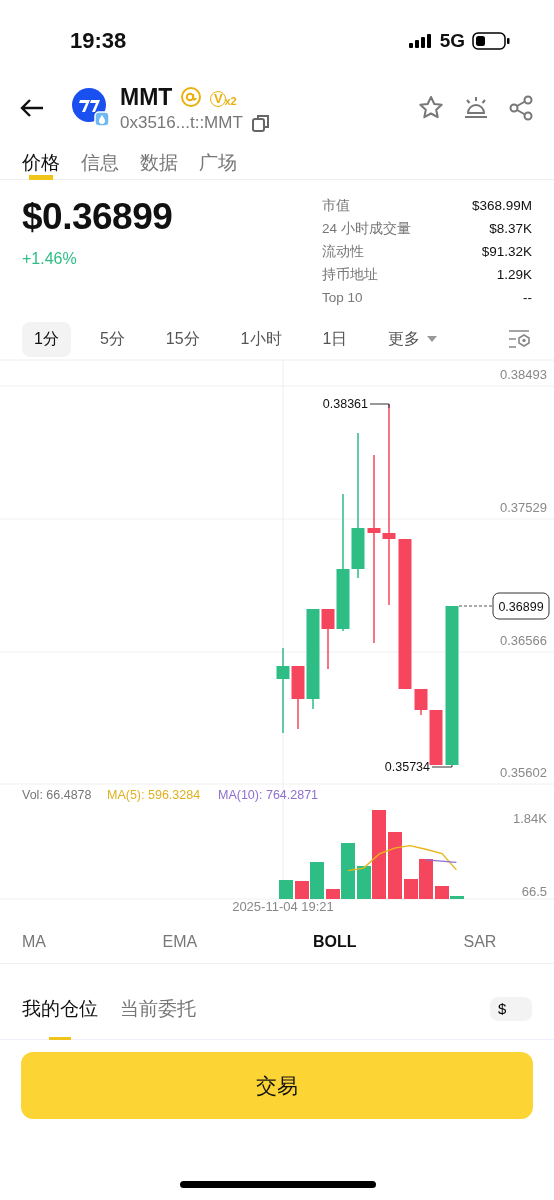 The image size is (554, 1200). What do you see at coordinates (413, 339) in the screenshot?
I see `interval-tab: 更多` at bounding box center [413, 339].